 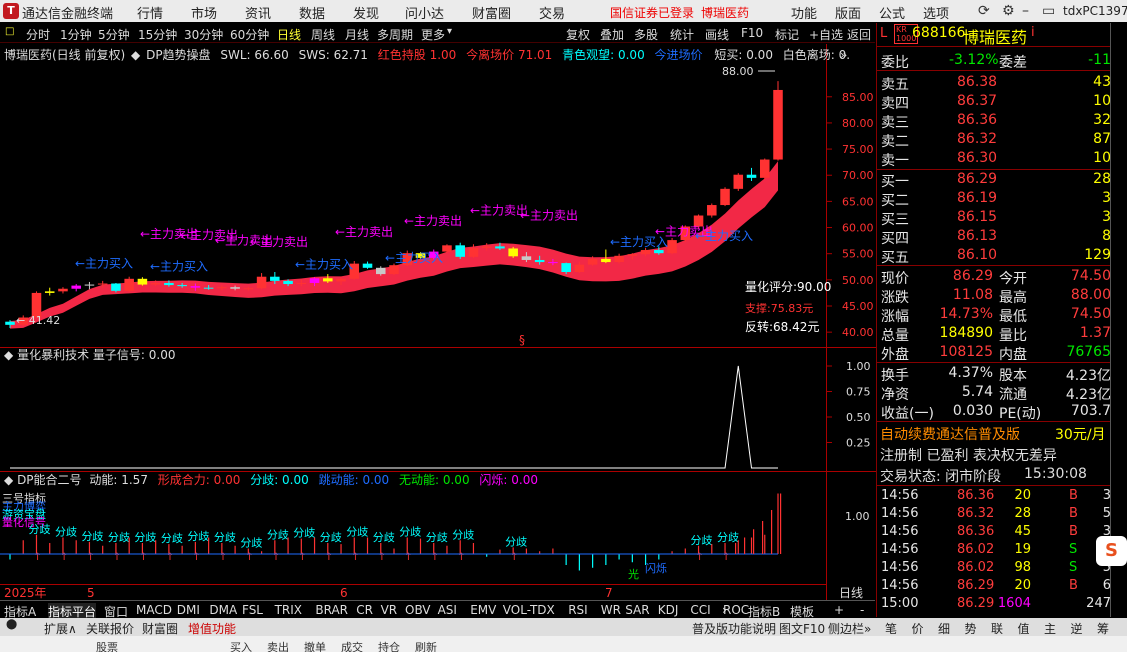 I want to click on quote-detail-tab: 筹, so click(x=1103, y=628).